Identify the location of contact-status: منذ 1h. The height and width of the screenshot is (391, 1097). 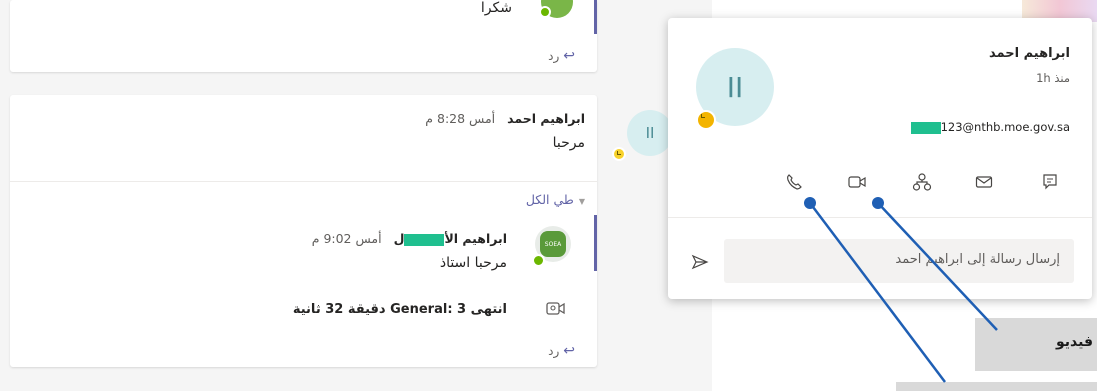
(1053, 78).